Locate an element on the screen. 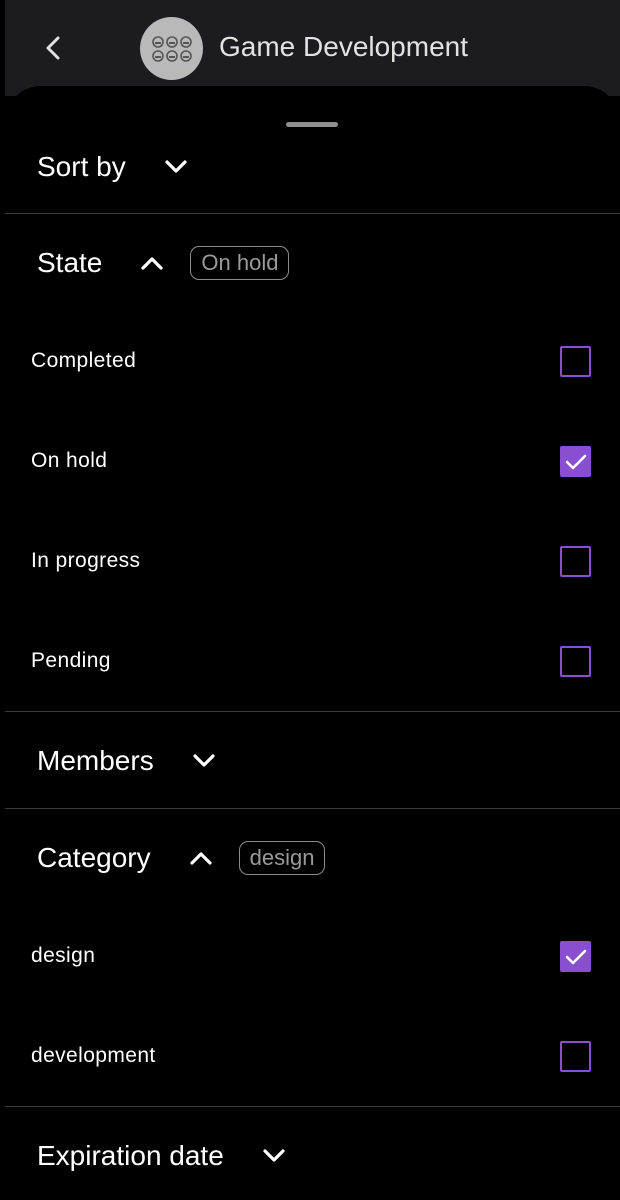 This screenshot has height=1200, width=620. back-button is located at coordinates (53, 48).